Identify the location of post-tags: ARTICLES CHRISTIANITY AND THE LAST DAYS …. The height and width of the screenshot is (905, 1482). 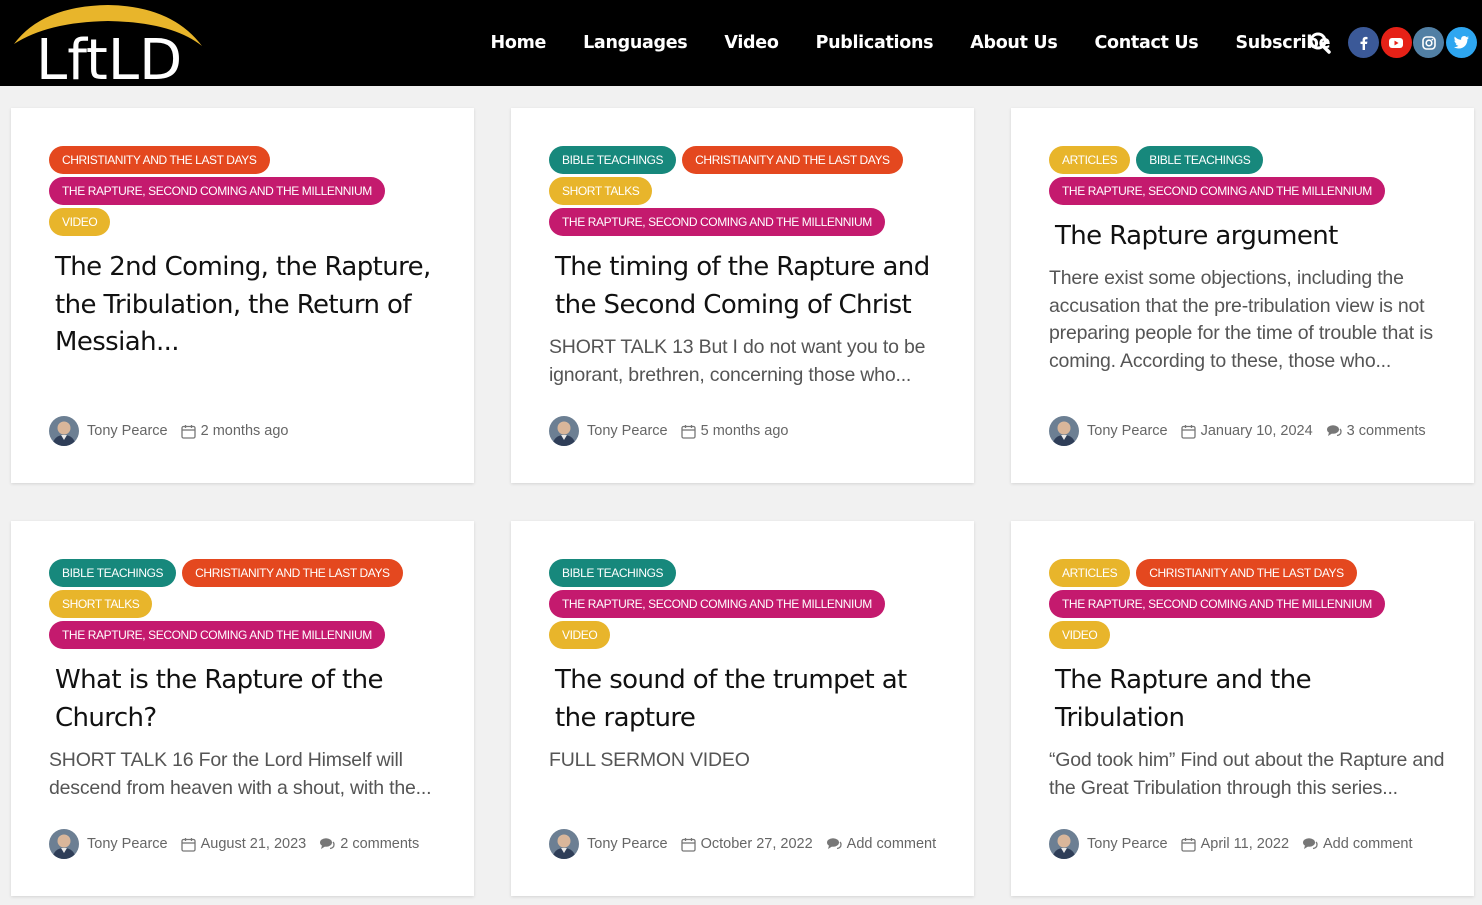
(1249, 604).